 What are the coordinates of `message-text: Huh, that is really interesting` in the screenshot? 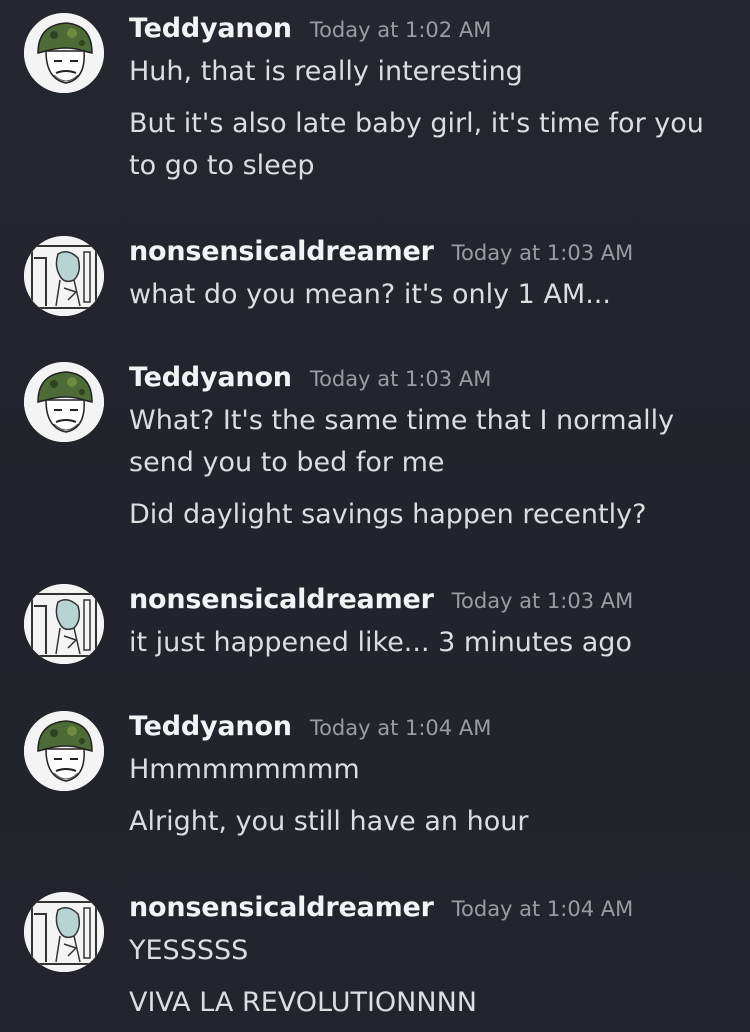 It's located at (326, 71).